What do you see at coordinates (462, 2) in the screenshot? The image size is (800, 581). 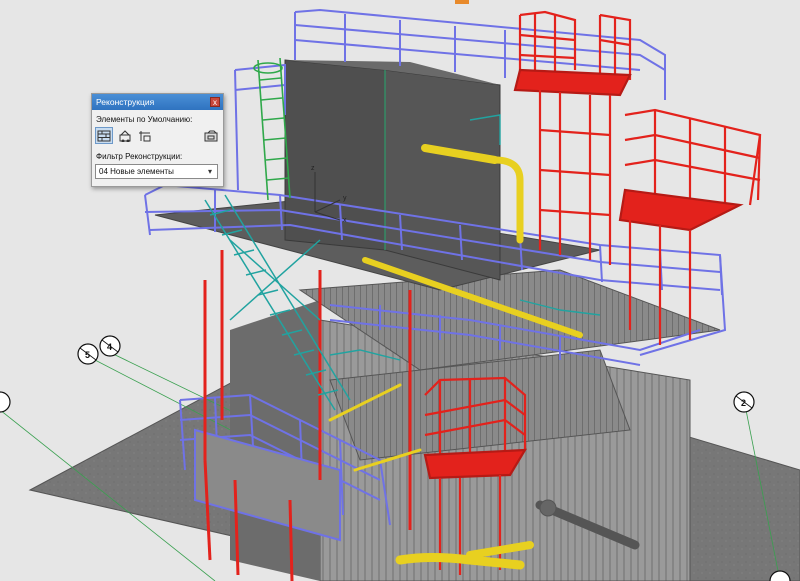 I see `top-marker` at bounding box center [462, 2].